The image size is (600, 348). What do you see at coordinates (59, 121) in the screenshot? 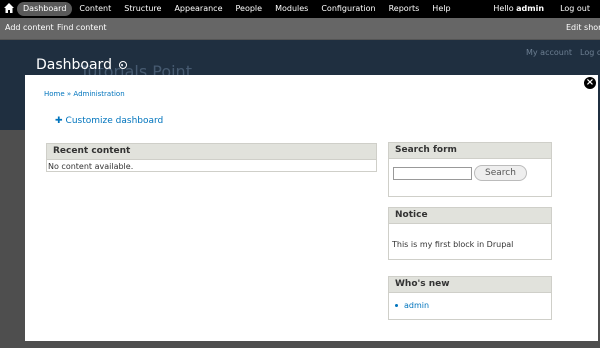
I see `plus-icon: ✚` at bounding box center [59, 121].